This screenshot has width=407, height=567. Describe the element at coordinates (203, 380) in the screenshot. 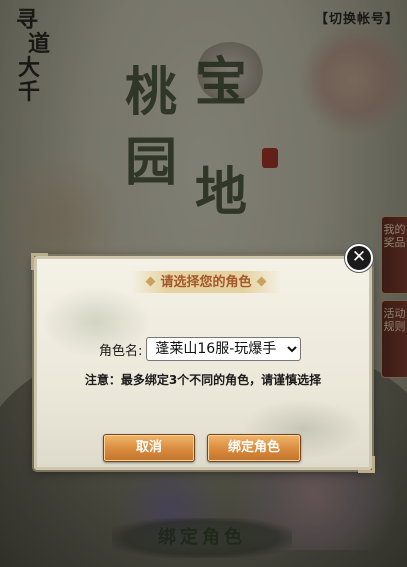

I see `binding-notice: 注意：最多绑定3个不同的角色，请谨慎选择` at that location.